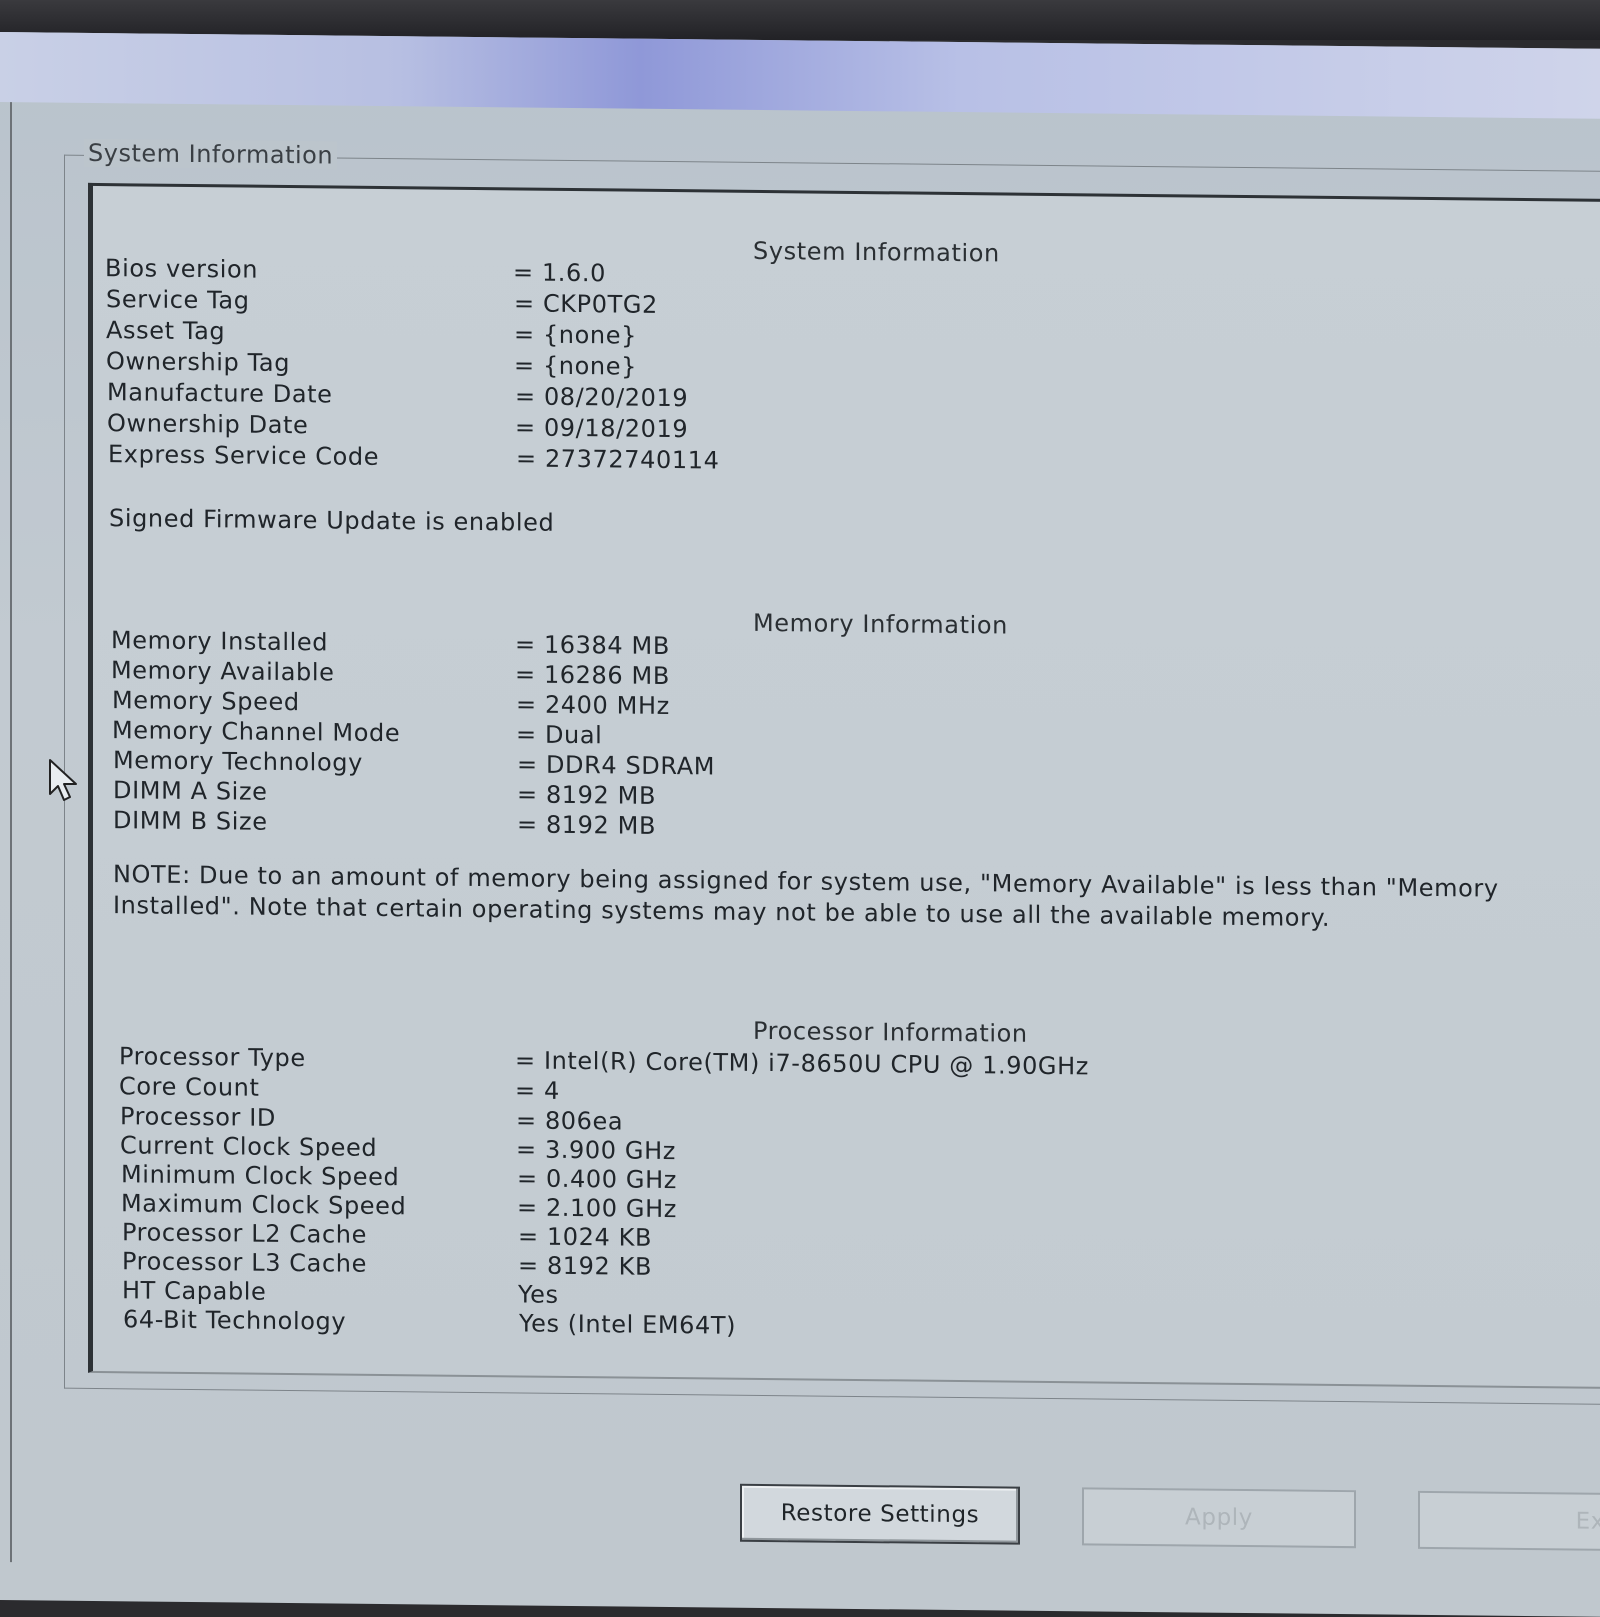 The height and width of the screenshot is (1617, 1600). Describe the element at coordinates (211, 154) in the screenshot. I see `groupbox-title: System Information` at that location.